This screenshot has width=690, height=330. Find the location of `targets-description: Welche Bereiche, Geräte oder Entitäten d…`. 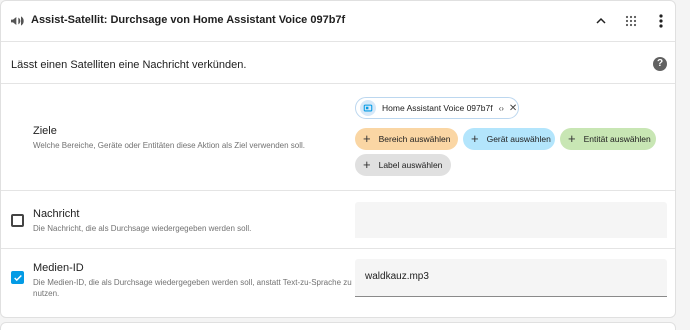

targets-description: Welche Bereiche, Geräte oder Entitäten d… is located at coordinates (169, 145).